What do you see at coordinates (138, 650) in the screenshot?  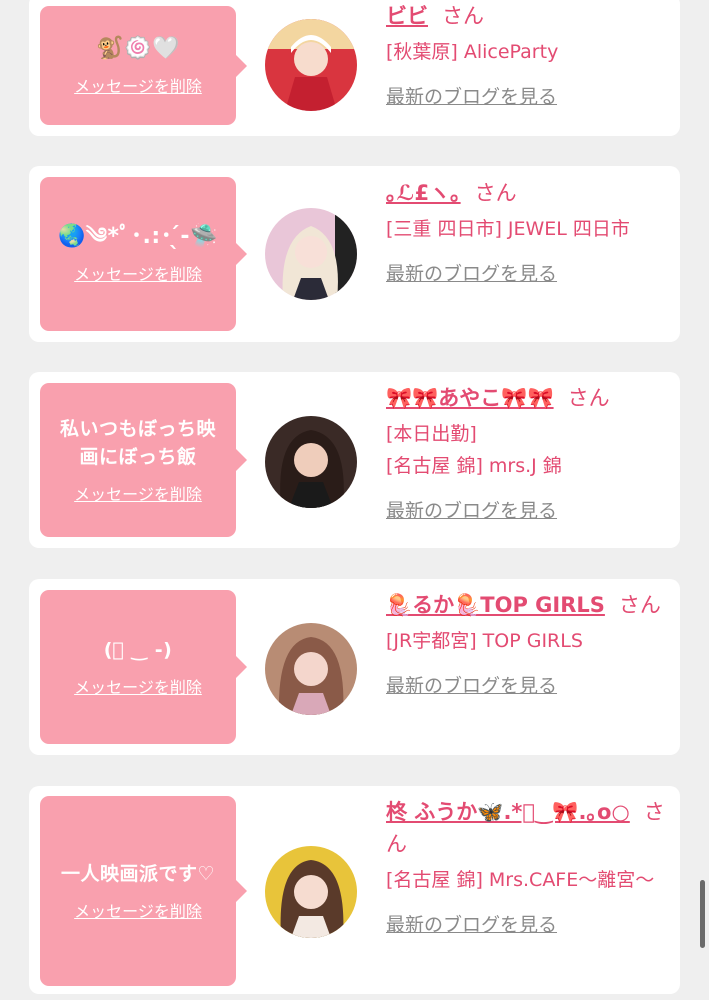 I see `message-text: (ﾟ ‿ -)` at bounding box center [138, 650].